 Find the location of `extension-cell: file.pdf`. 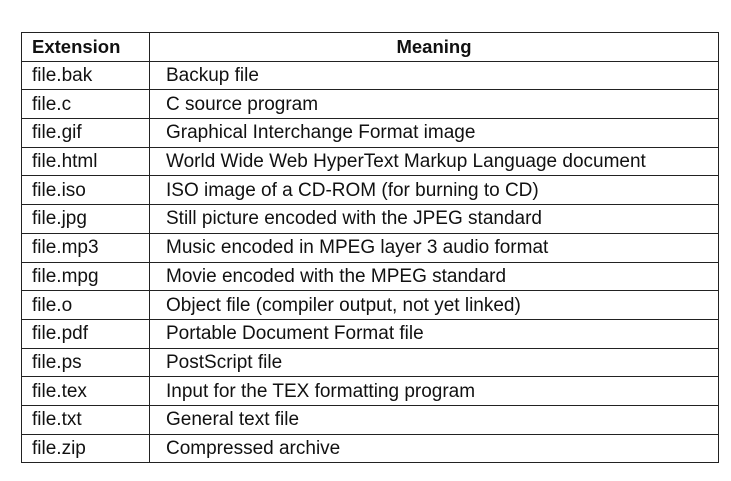

extension-cell: file.pdf is located at coordinates (85, 333).